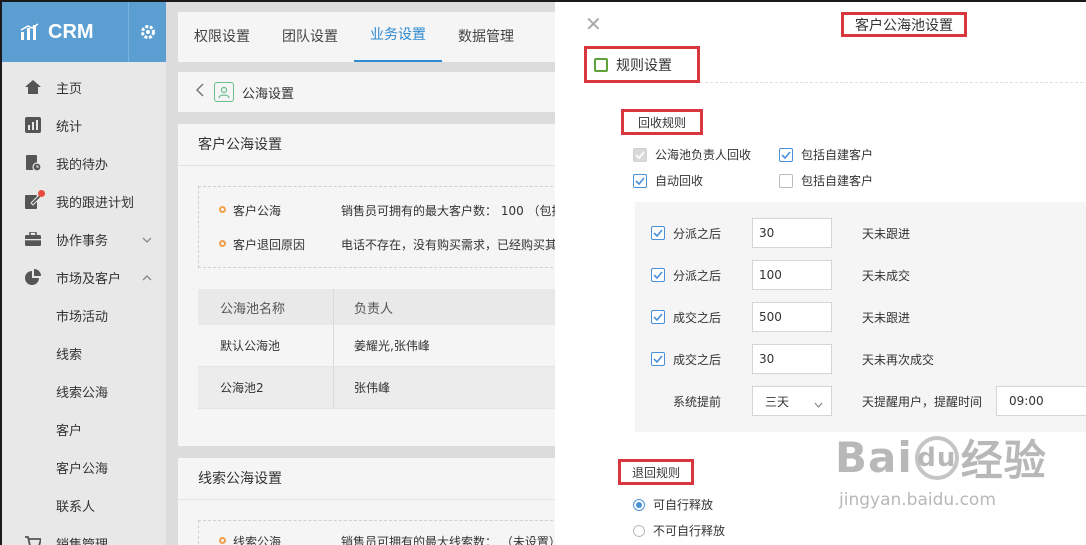 This screenshot has width=1086, height=545. I want to click on chevron-up-icon, so click(147, 277).